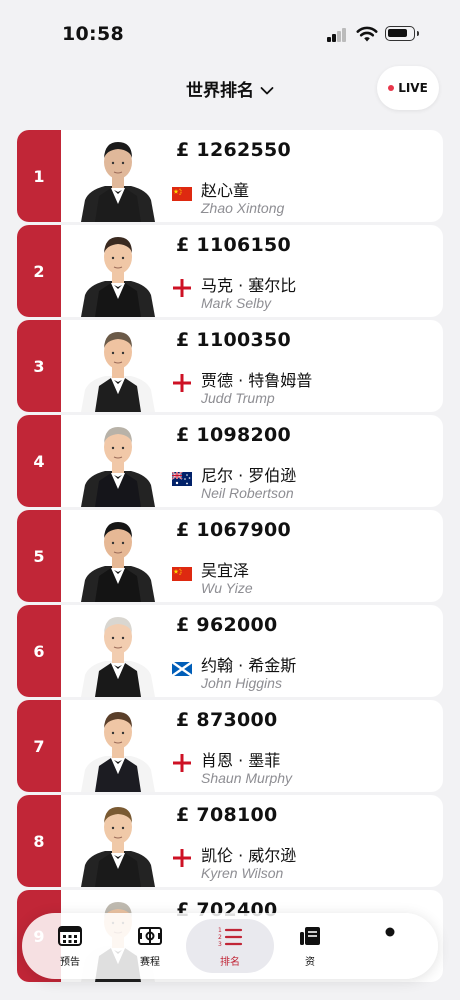  What do you see at coordinates (310, 962) in the screenshot?
I see `tab-label: 资` at bounding box center [310, 962].